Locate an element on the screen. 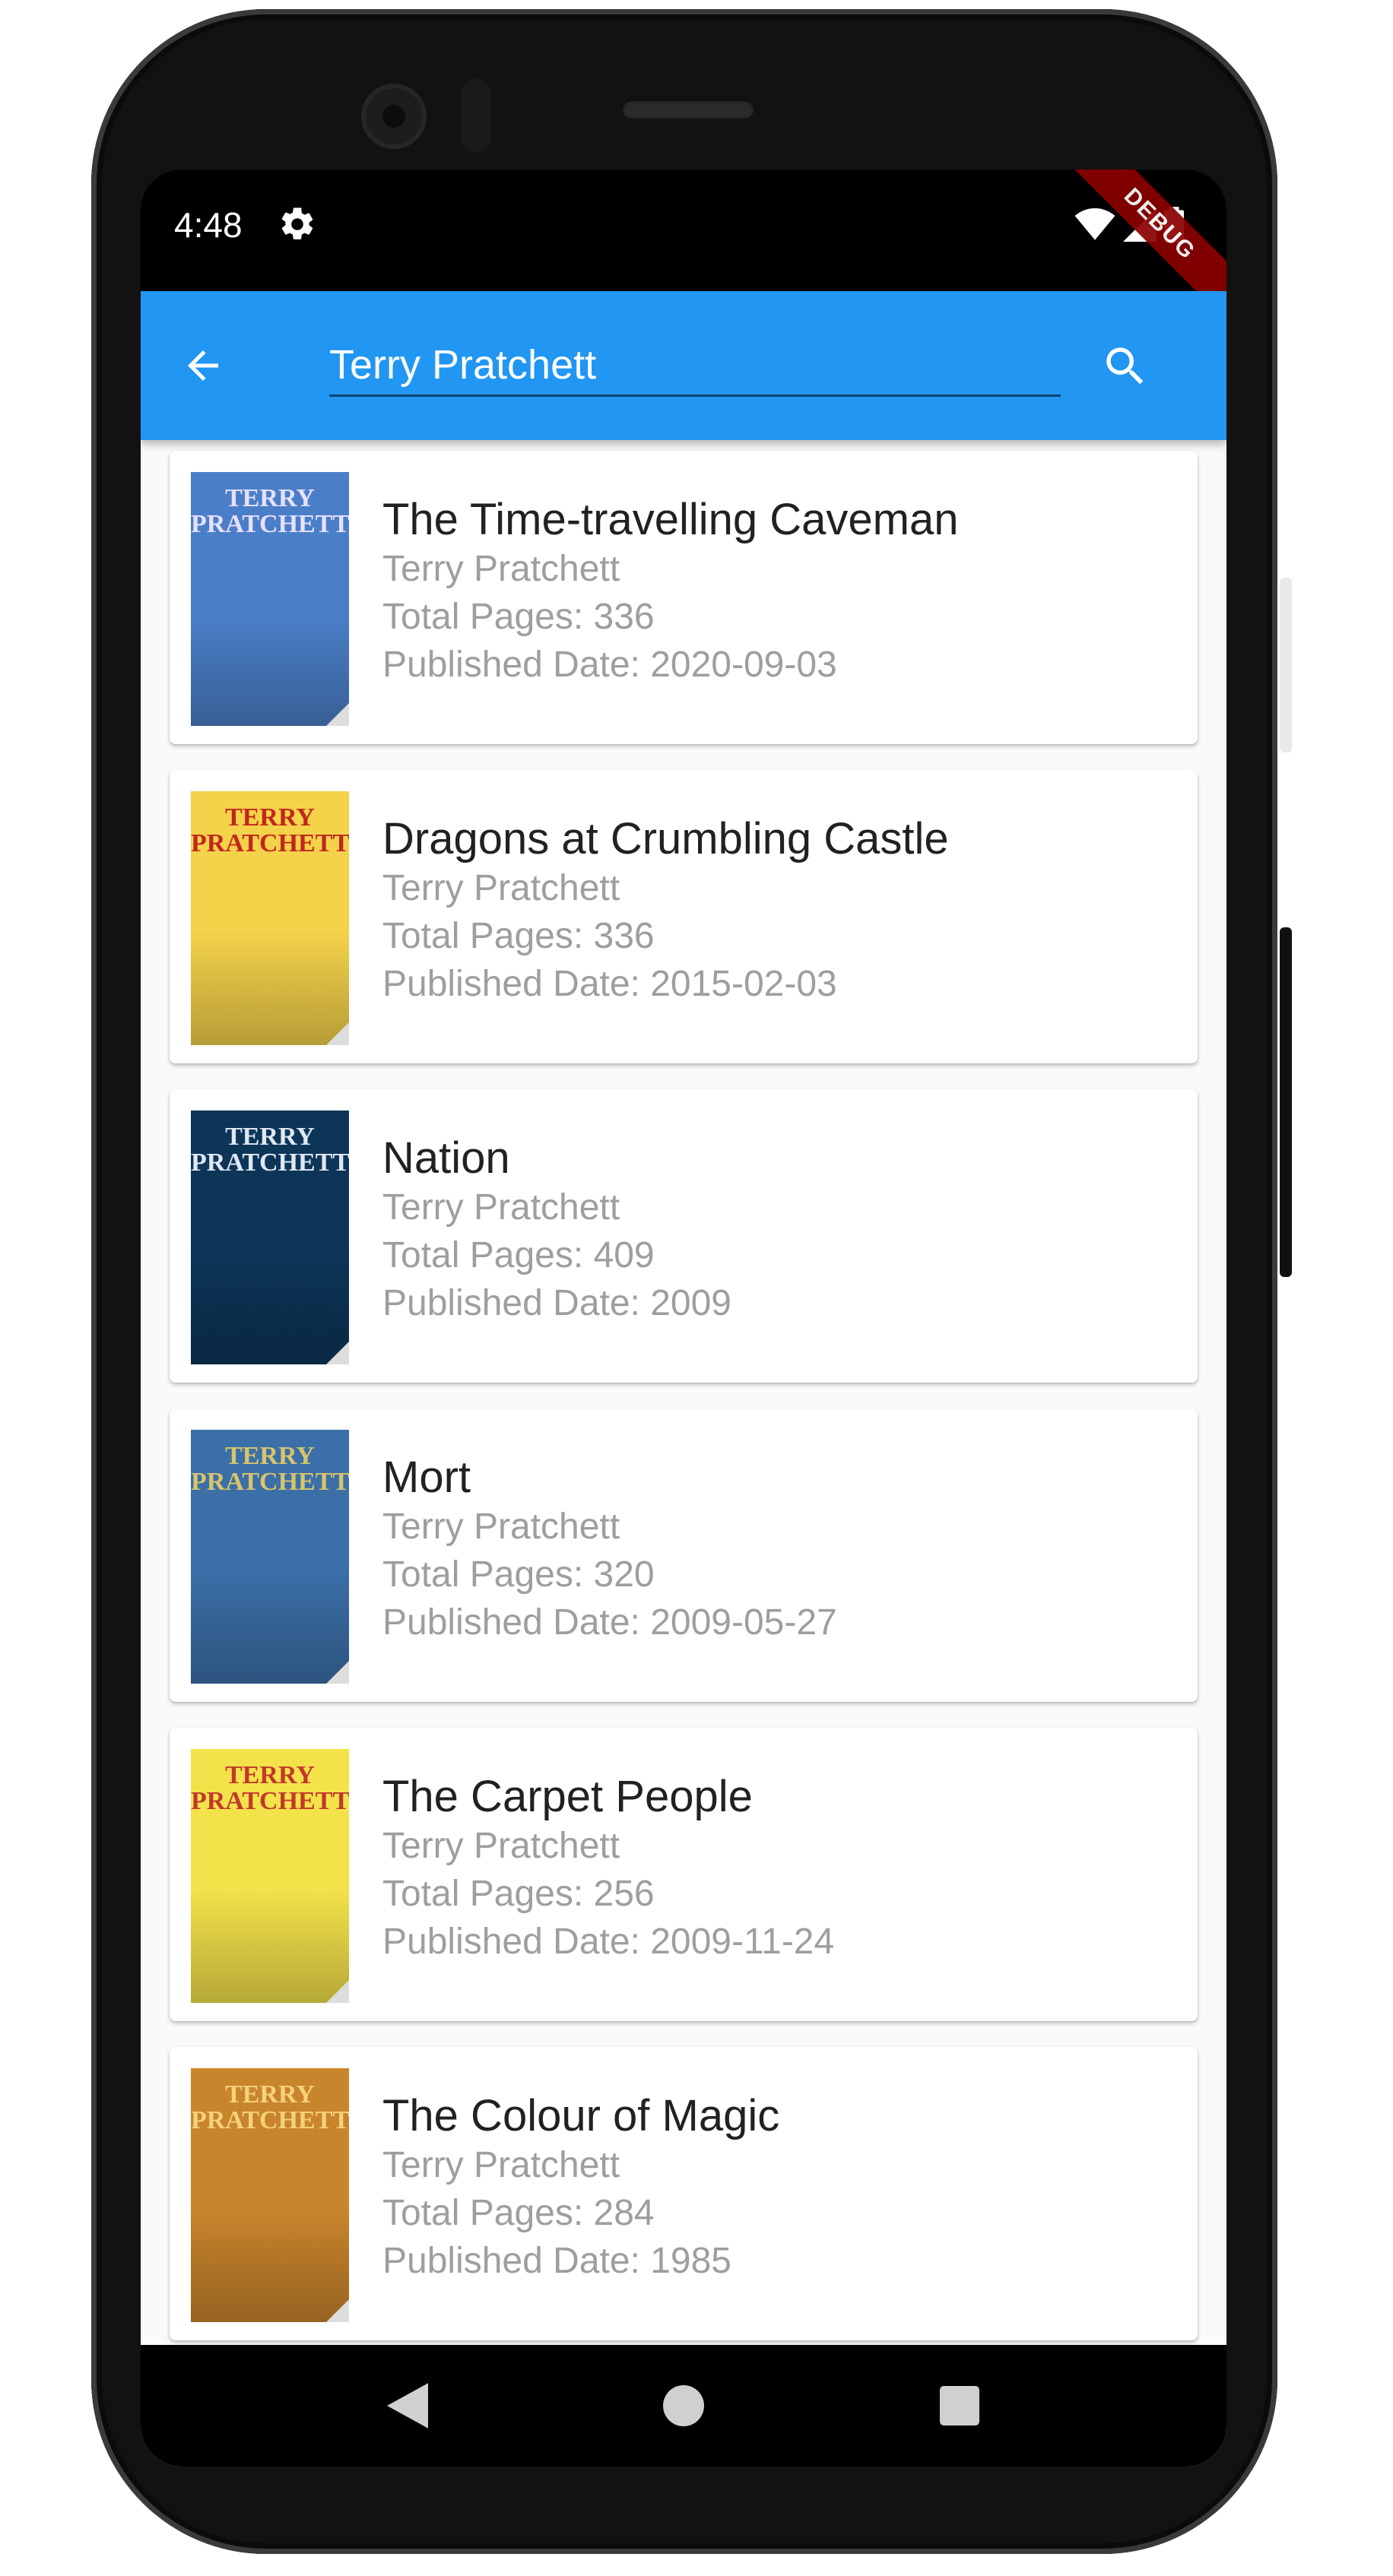  earpiece-speaker is located at coordinates (688, 109).